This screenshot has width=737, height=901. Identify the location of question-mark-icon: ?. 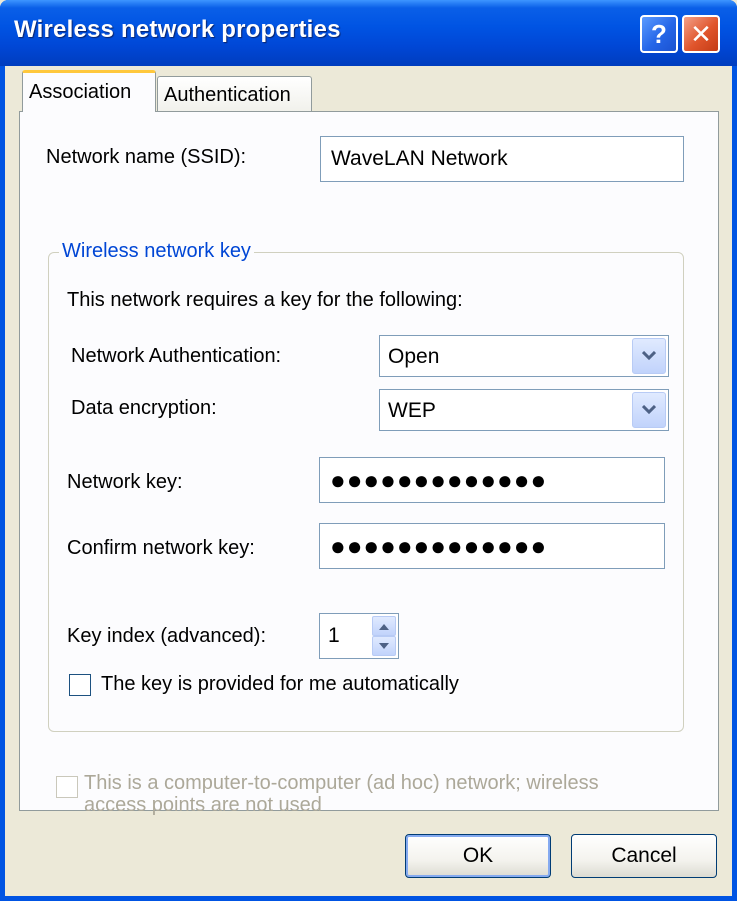
(659, 33).